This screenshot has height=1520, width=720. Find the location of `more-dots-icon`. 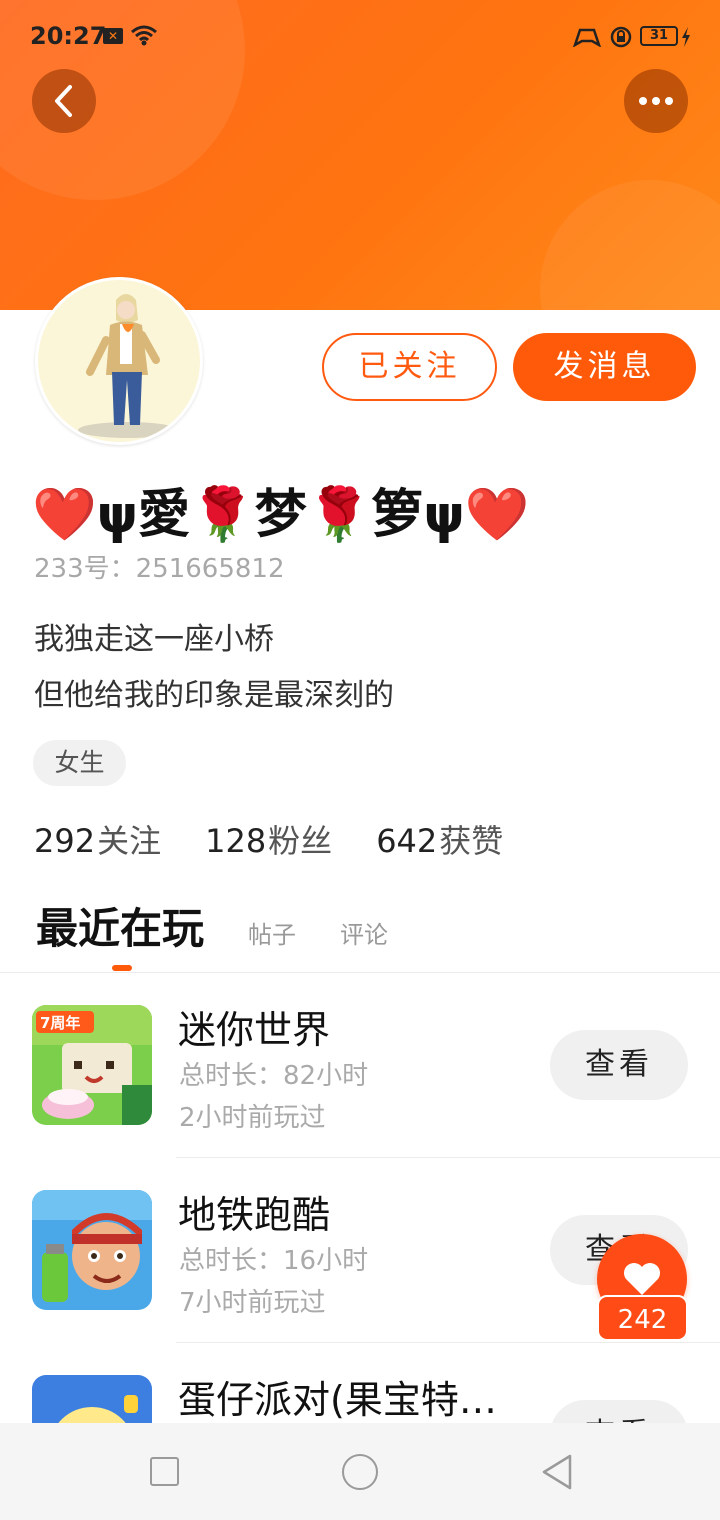

more-dots-icon is located at coordinates (643, 101).